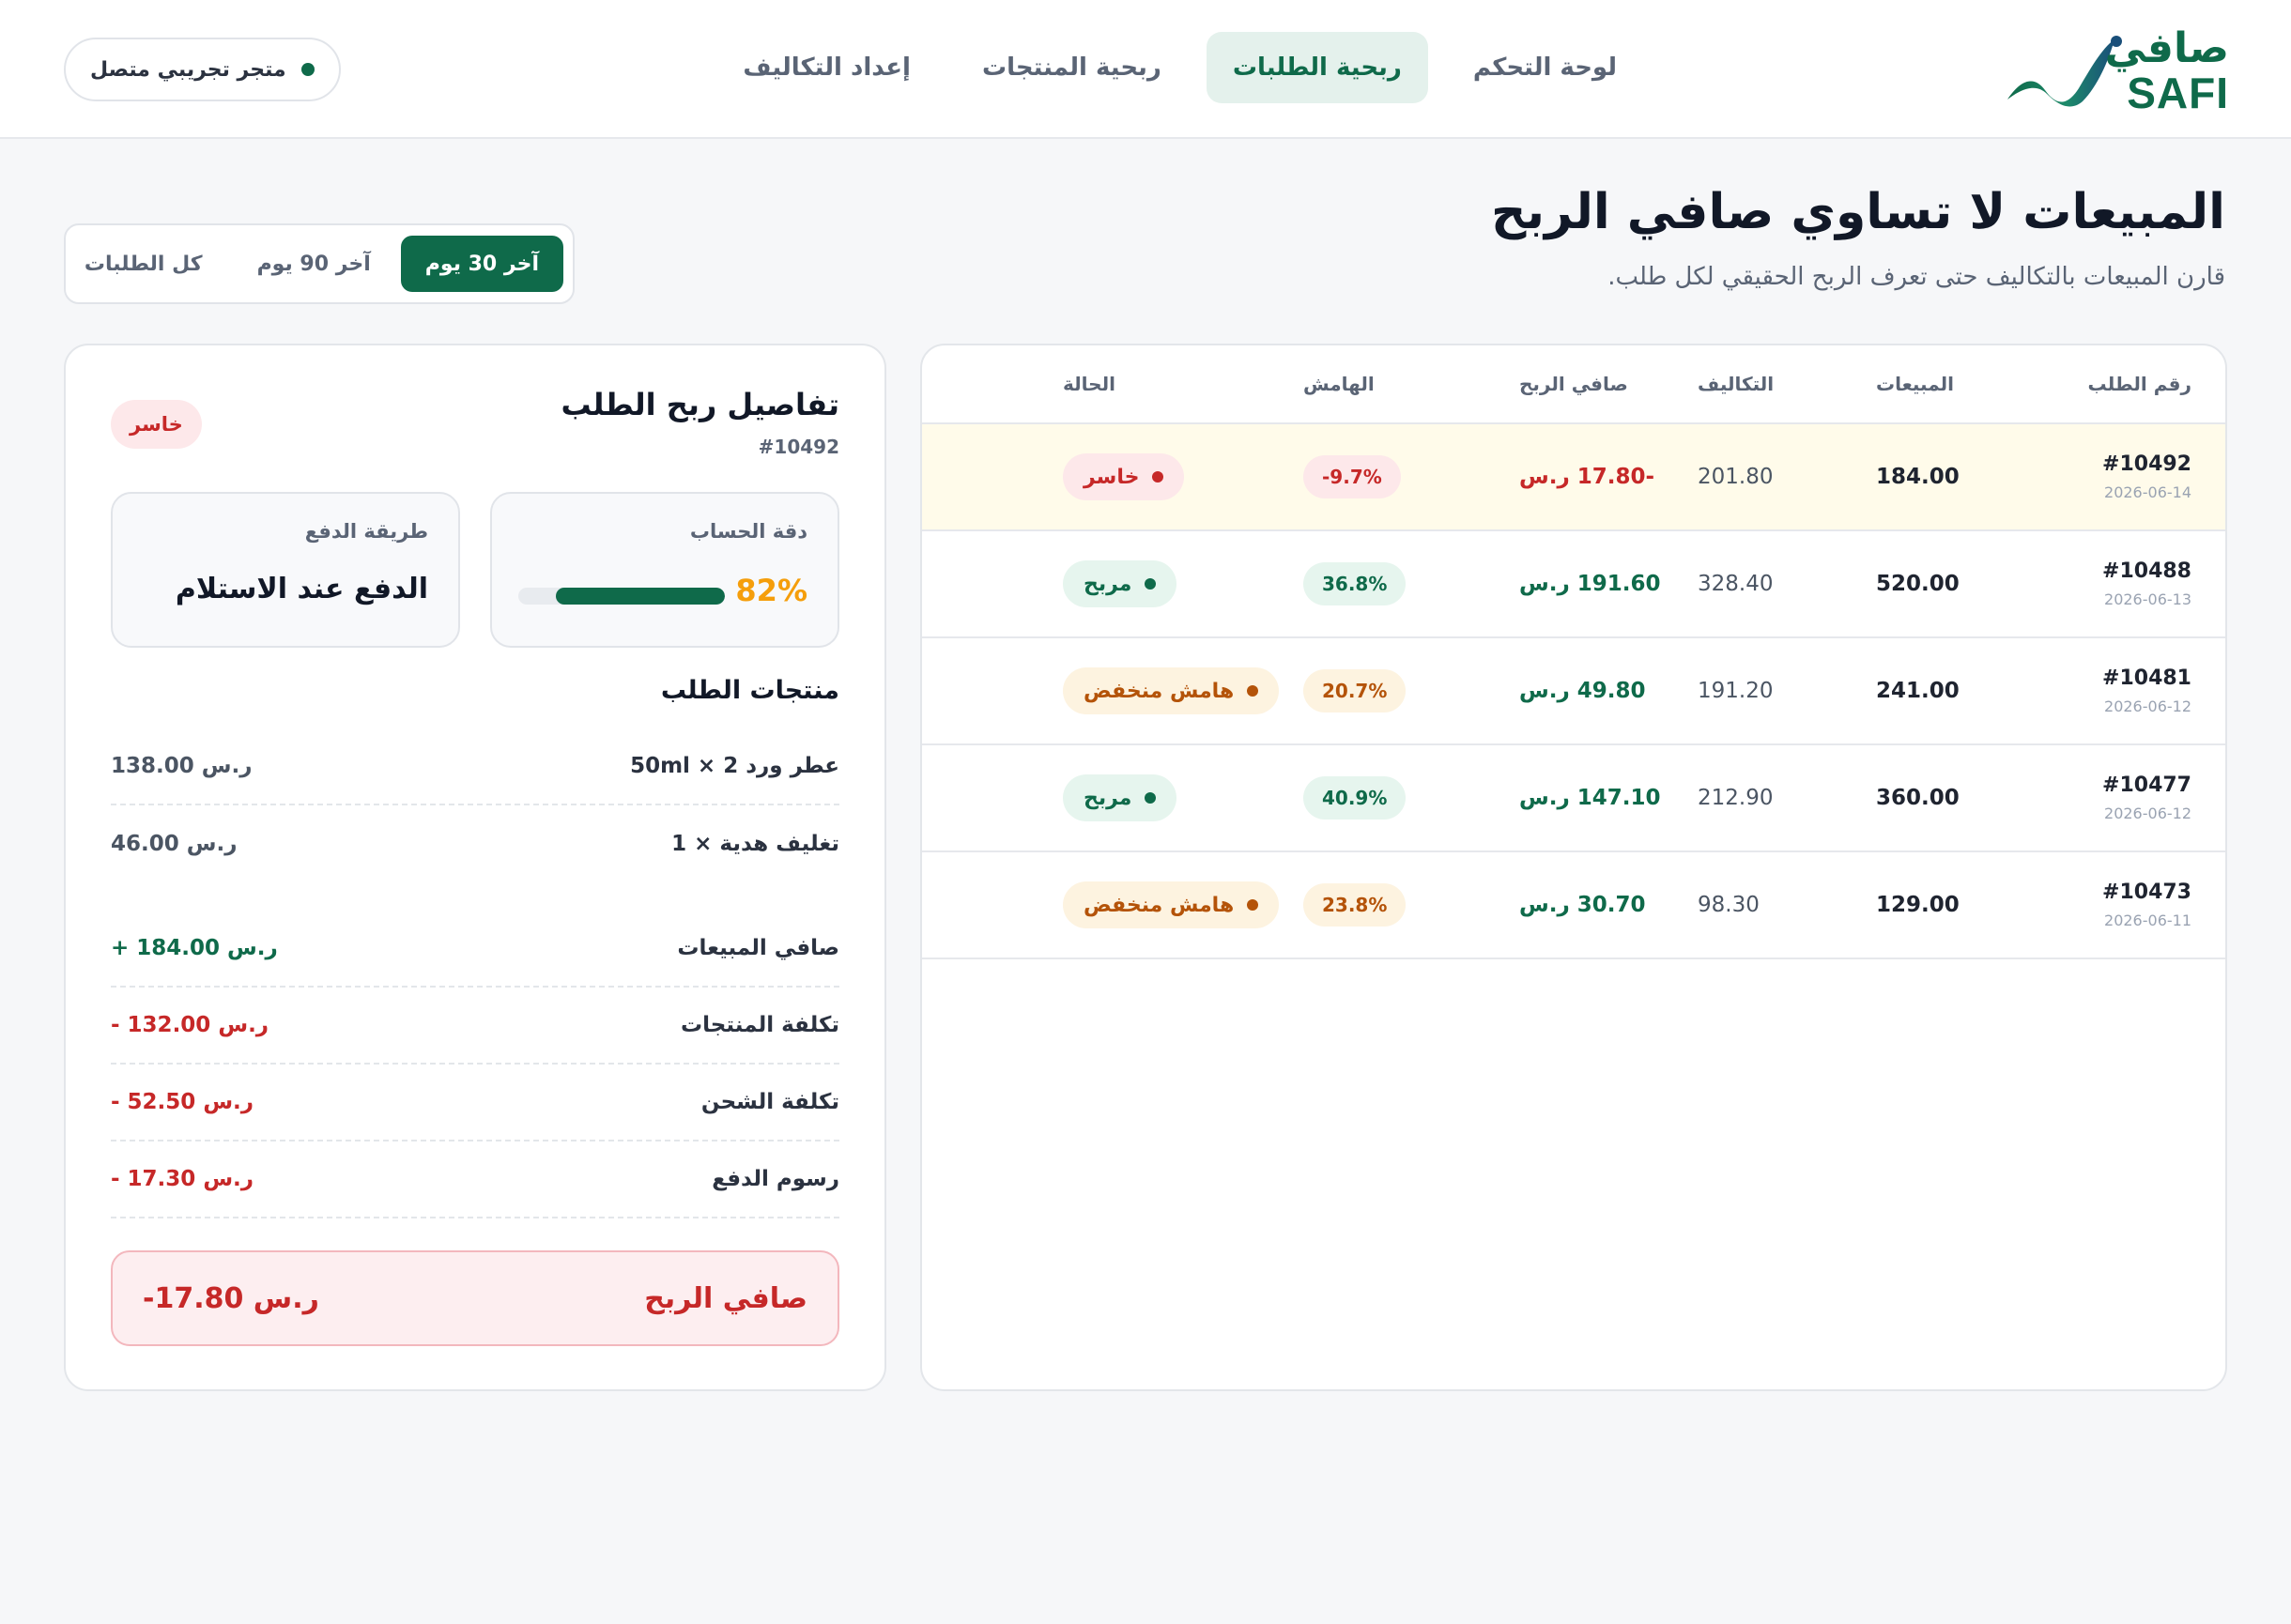 The width and height of the screenshot is (2291, 1624). I want to click on payment-method-label: طريقة الدفع, so click(366, 531).